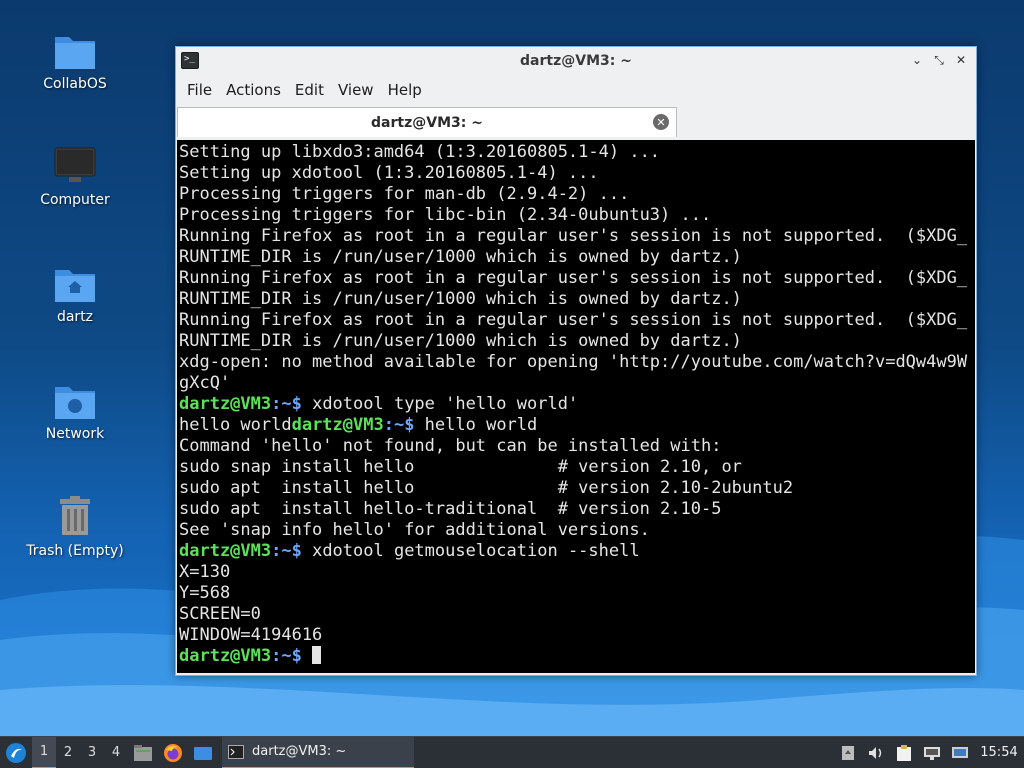 This screenshot has height=768, width=1024. What do you see at coordinates (251, 635) in the screenshot?
I see `terminal-line: WINDOW=4194616` at bounding box center [251, 635].